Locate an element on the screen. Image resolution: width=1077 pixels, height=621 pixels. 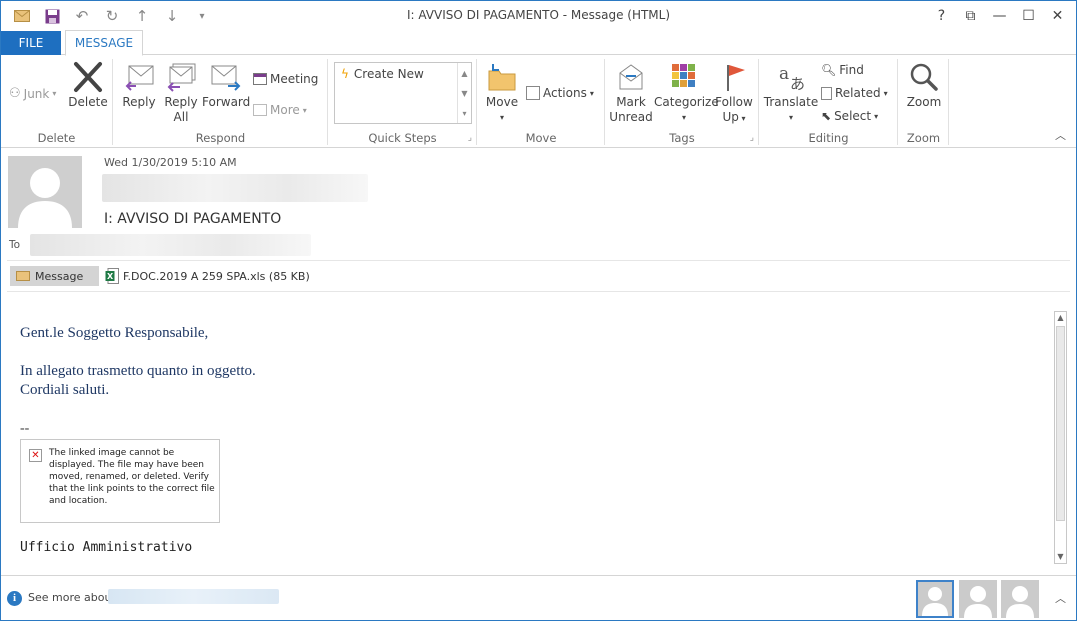
quick-steps-gallery: ϟ Create New ▲ ▼ ▾ is located at coordinates (403, 93).